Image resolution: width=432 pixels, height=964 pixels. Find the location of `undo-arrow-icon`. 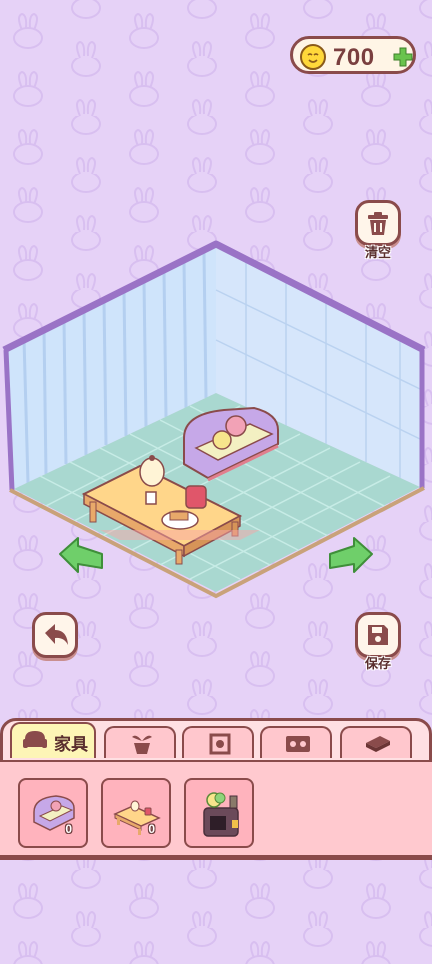

undo-arrow-icon is located at coordinates (56, 634).